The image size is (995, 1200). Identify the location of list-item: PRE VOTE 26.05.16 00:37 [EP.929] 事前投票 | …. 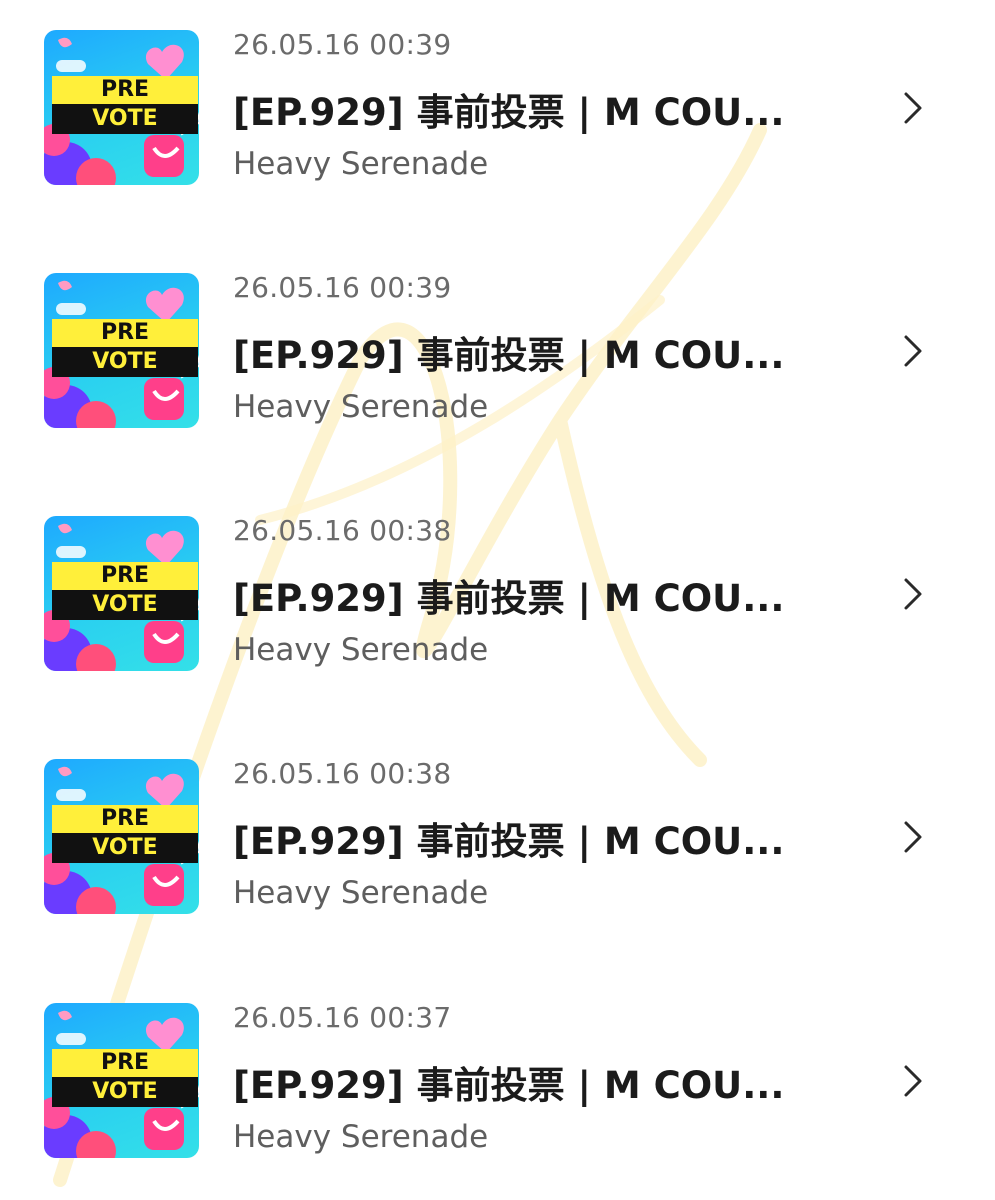
(497, 1082).